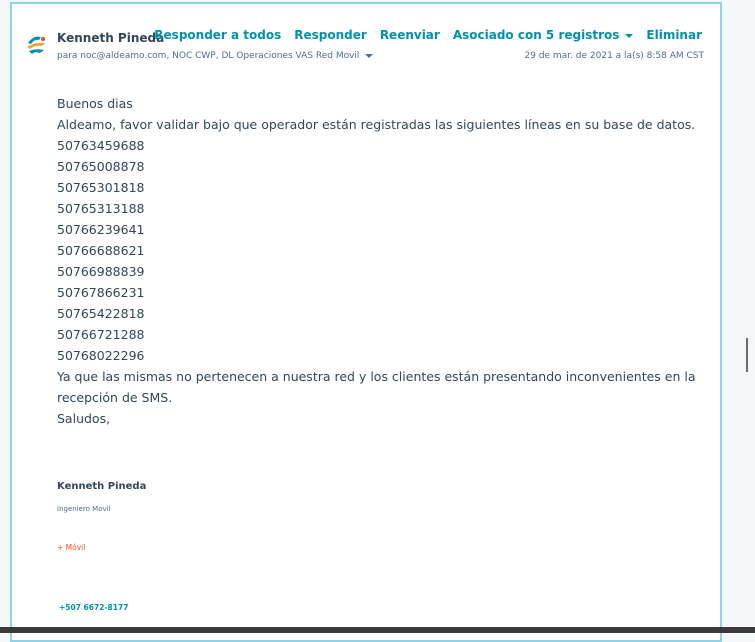 Image resolution: width=755 pixels, height=642 pixels. What do you see at coordinates (37, 45) in the screenshot?
I see `sender-avatar-icon` at bounding box center [37, 45].